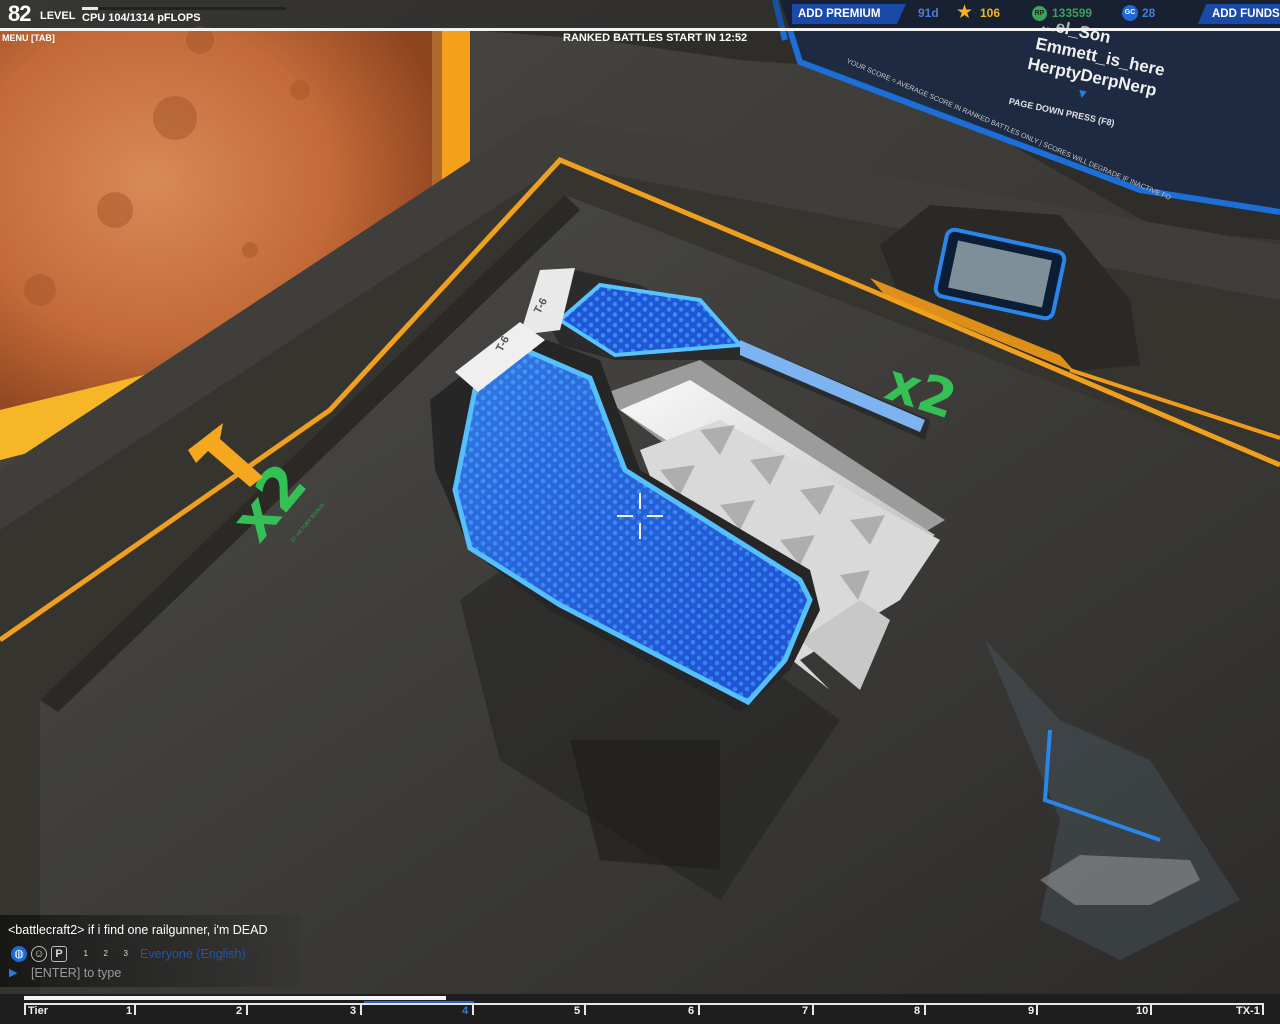 The height and width of the screenshot is (1024, 1280). What do you see at coordinates (965, 12) in the screenshot?
I see `star-icon: ★` at bounding box center [965, 12].